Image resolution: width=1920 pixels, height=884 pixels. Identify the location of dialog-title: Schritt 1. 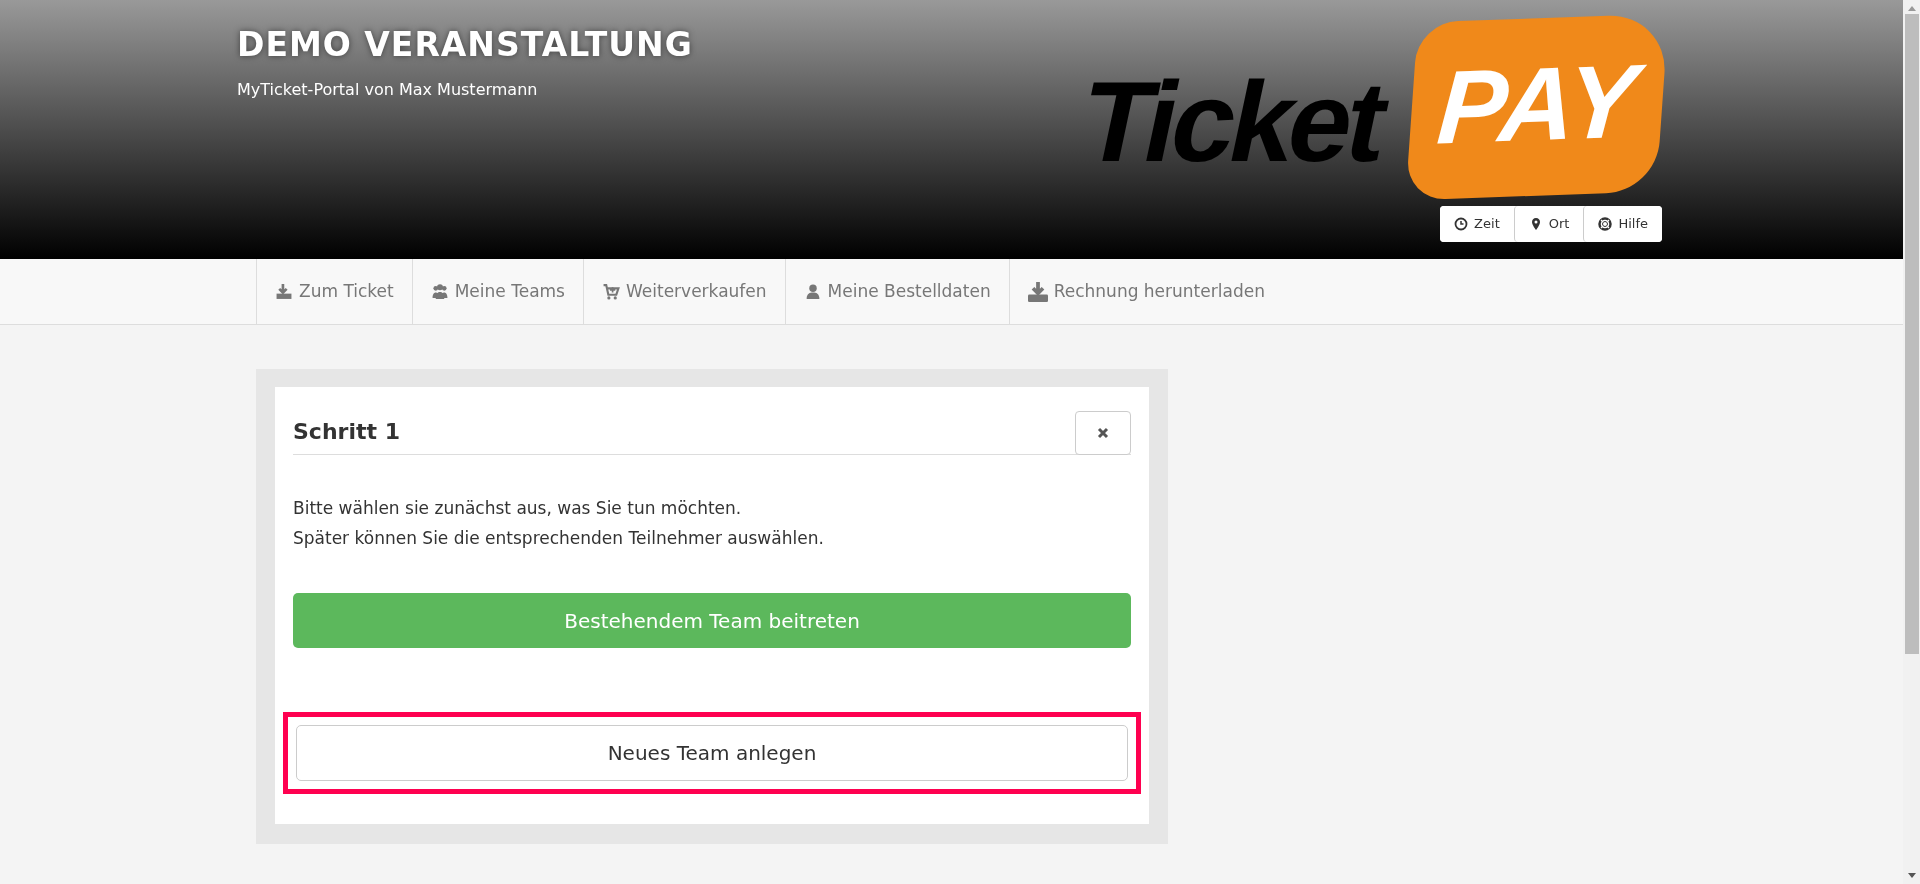
(346, 432).